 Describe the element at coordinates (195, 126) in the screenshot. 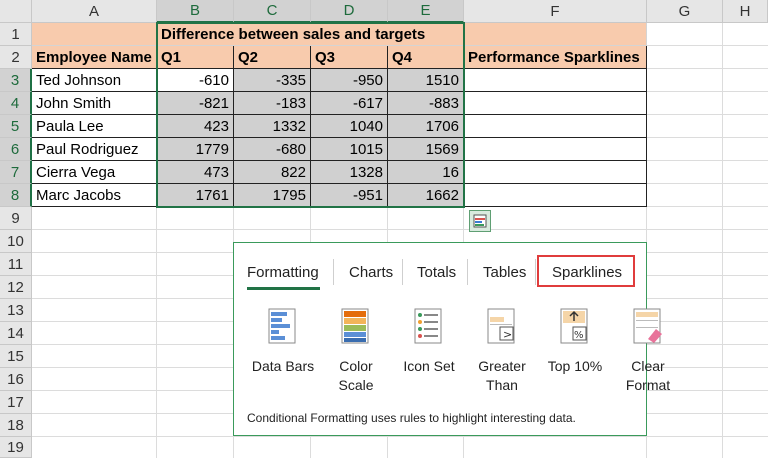

I see `q1-value-cell: 423` at that location.